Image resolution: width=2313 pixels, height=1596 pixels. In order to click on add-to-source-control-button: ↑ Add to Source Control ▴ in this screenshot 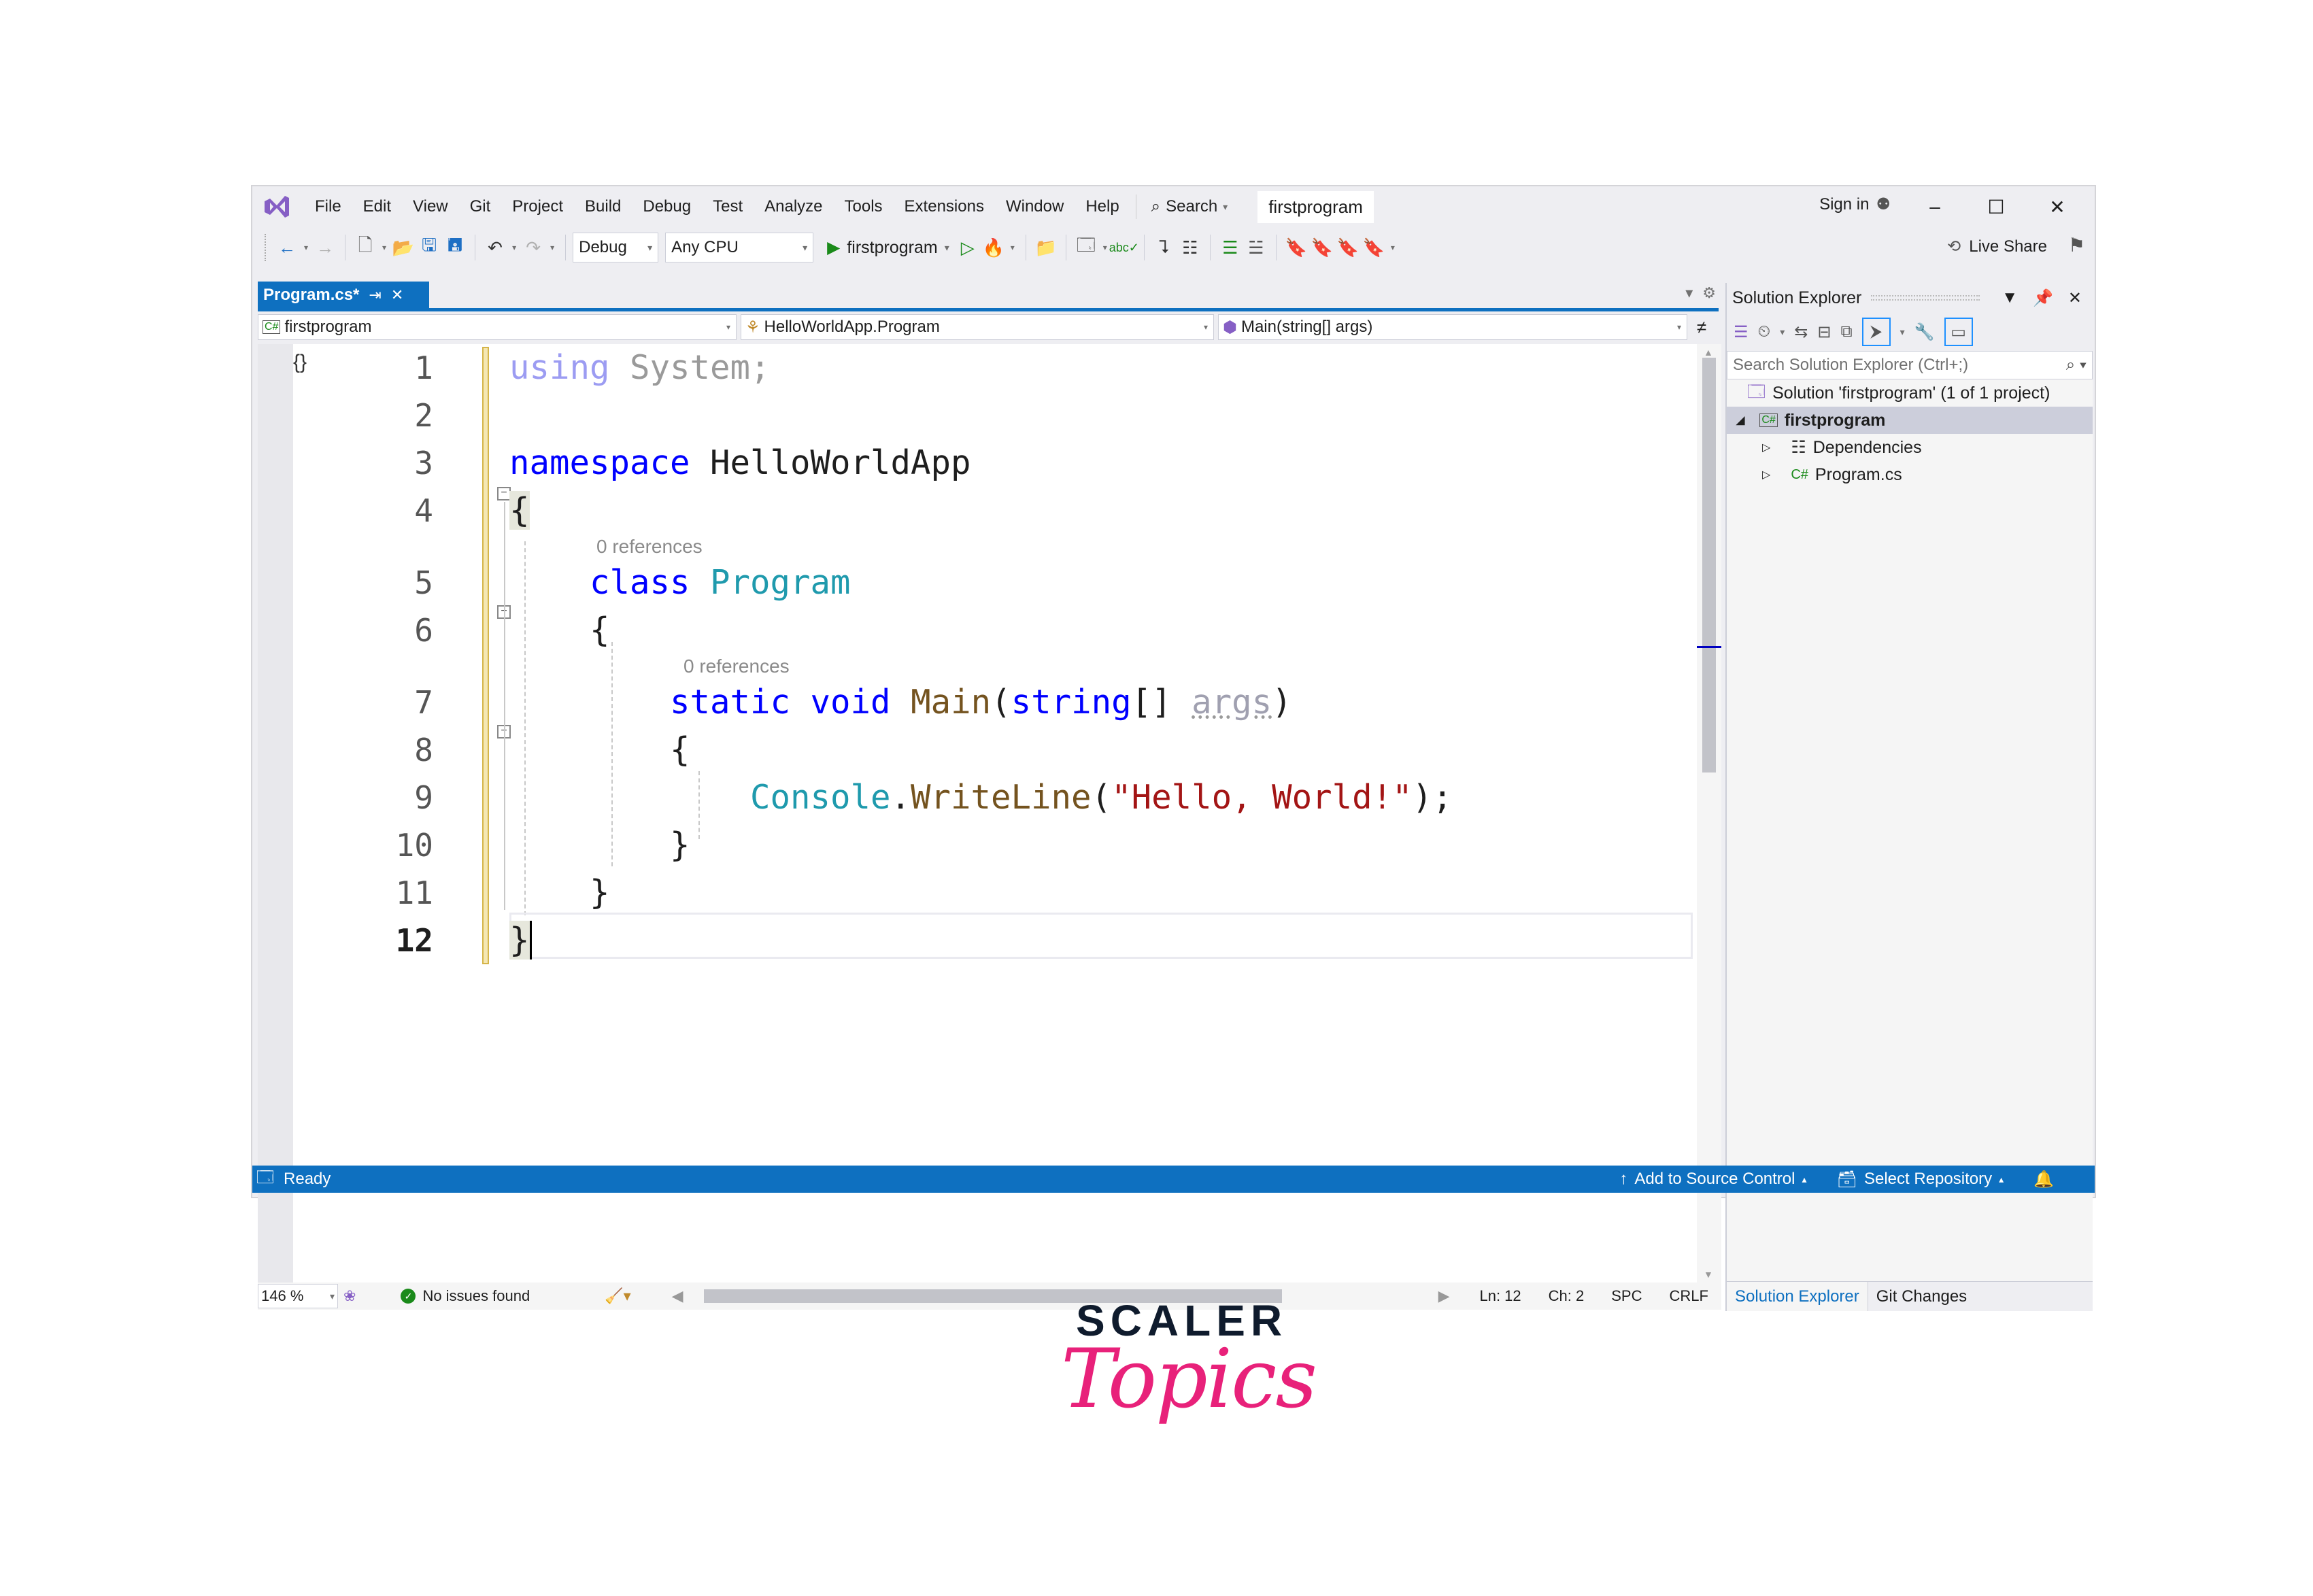, I will do `click(1712, 1179)`.